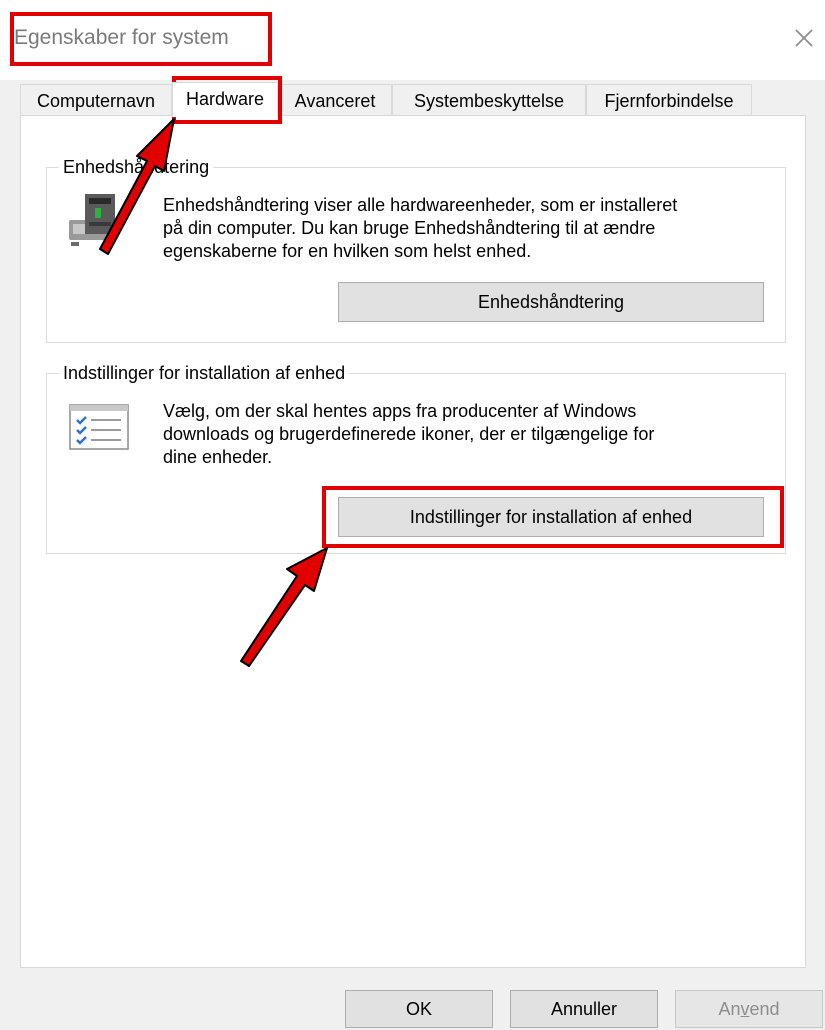  Describe the element at coordinates (204, 373) in the screenshot. I see `install-settings-group-title: Indstillinger for installation af enhed` at that location.